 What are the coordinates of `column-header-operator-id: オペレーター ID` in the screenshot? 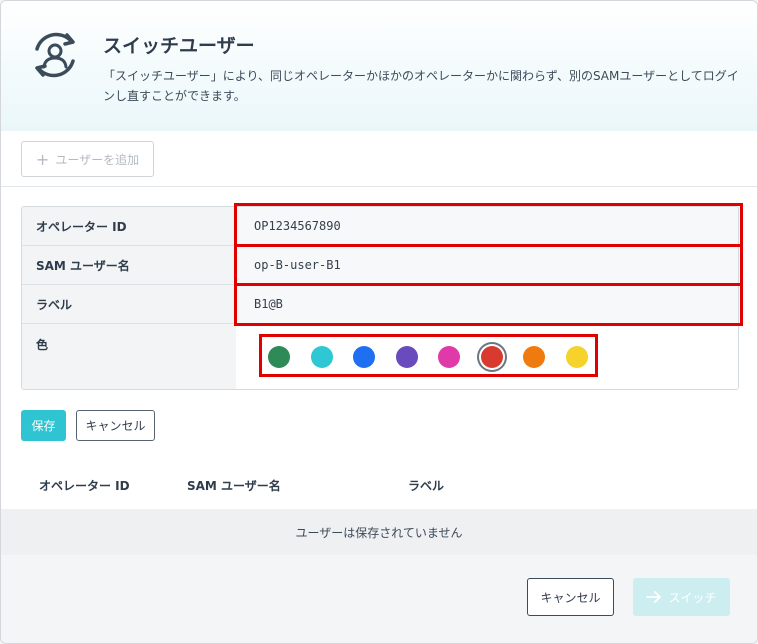 It's located at (84, 486).